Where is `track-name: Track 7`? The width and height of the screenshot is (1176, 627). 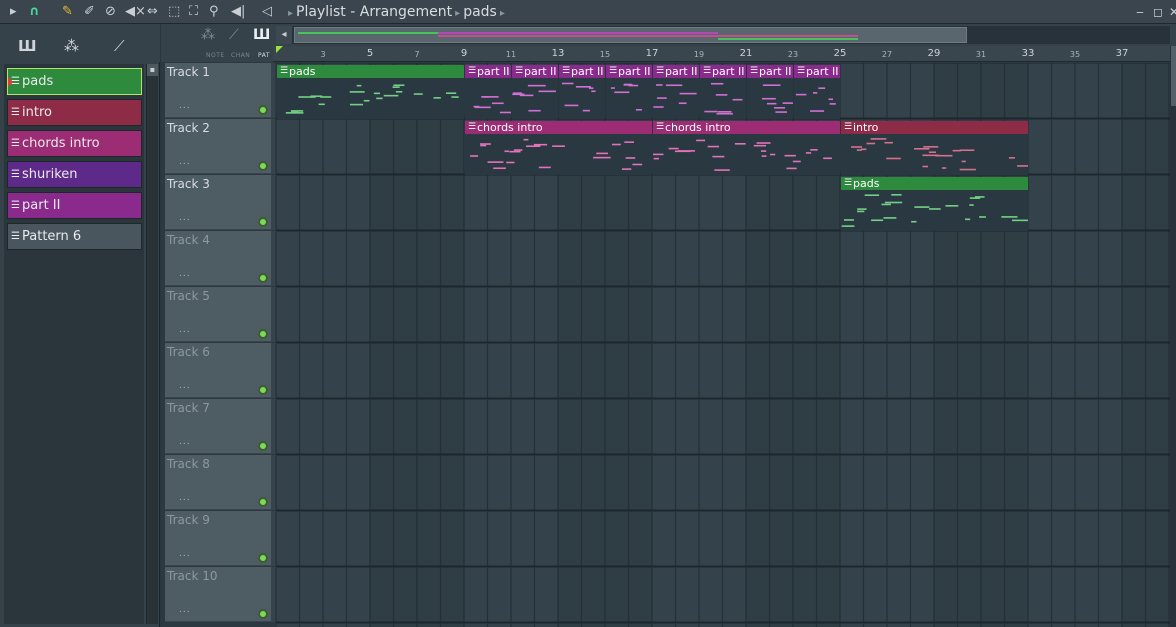
track-name: Track 7 is located at coordinates (188, 408).